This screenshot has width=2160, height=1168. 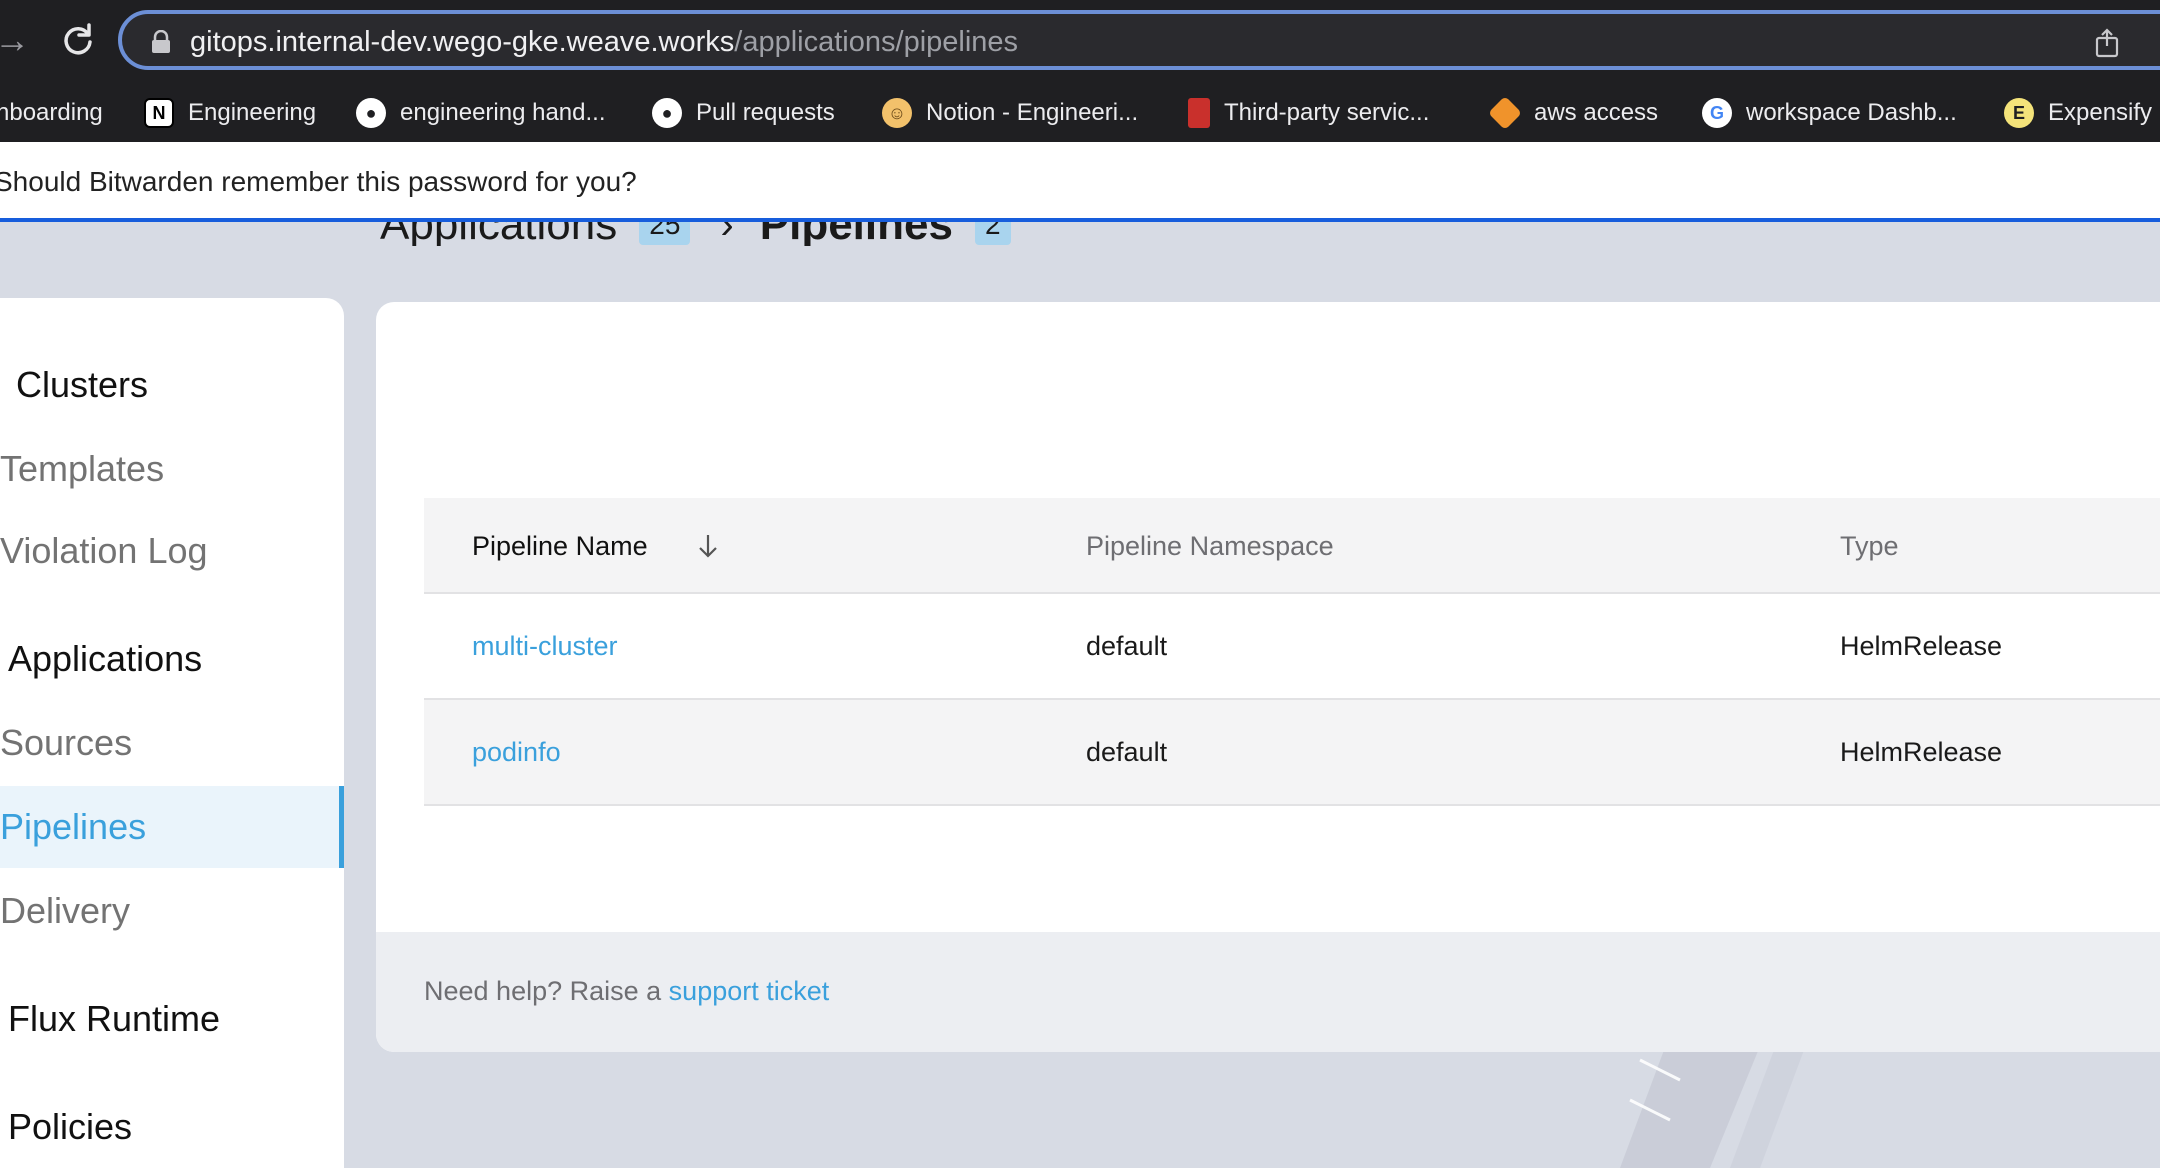 What do you see at coordinates (180, 659) in the screenshot?
I see `sidebar-item-applications: Applications` at bounding box center [180, 659].